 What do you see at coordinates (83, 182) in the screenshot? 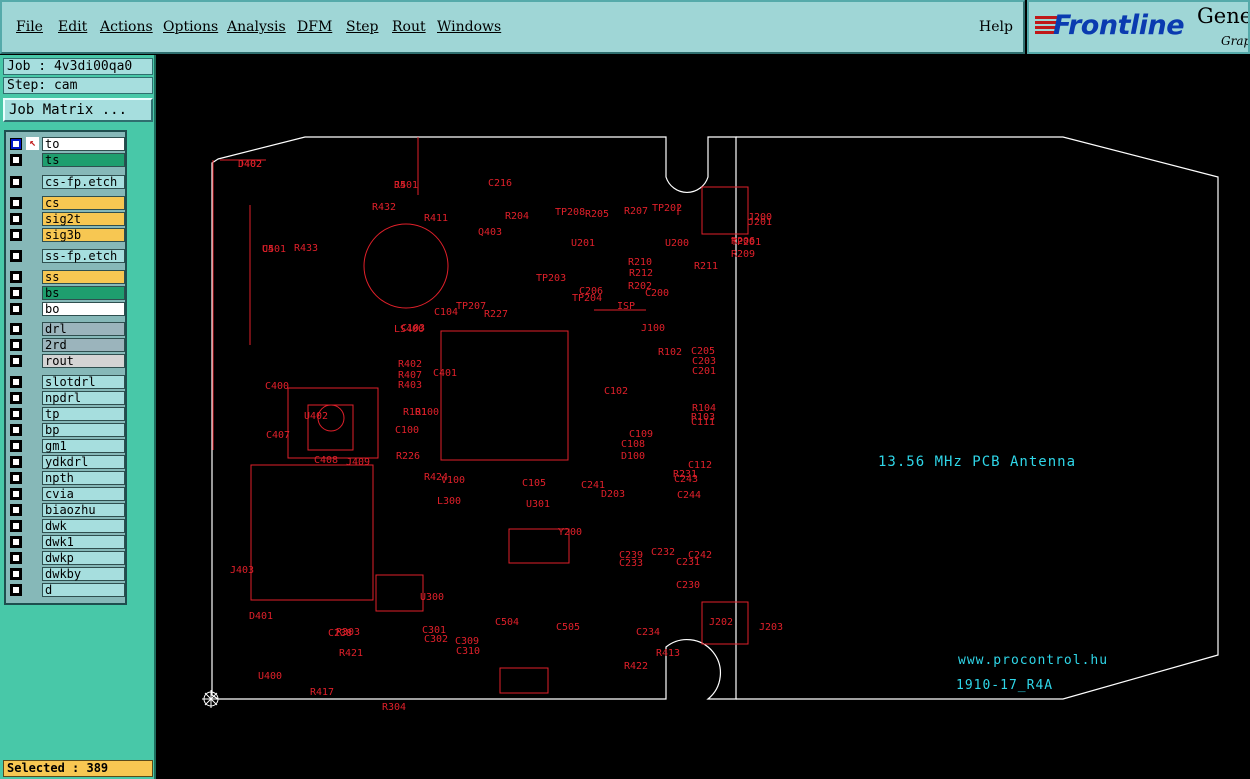
I see `layer-name: cs-fp.etch` at bounding box center [83, 182].